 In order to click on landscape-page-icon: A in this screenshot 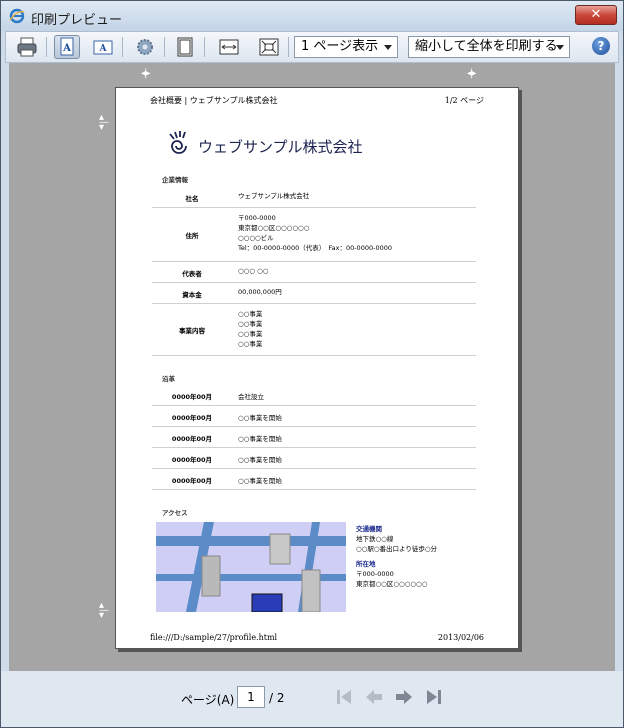, I will do `click(103, 47)`.